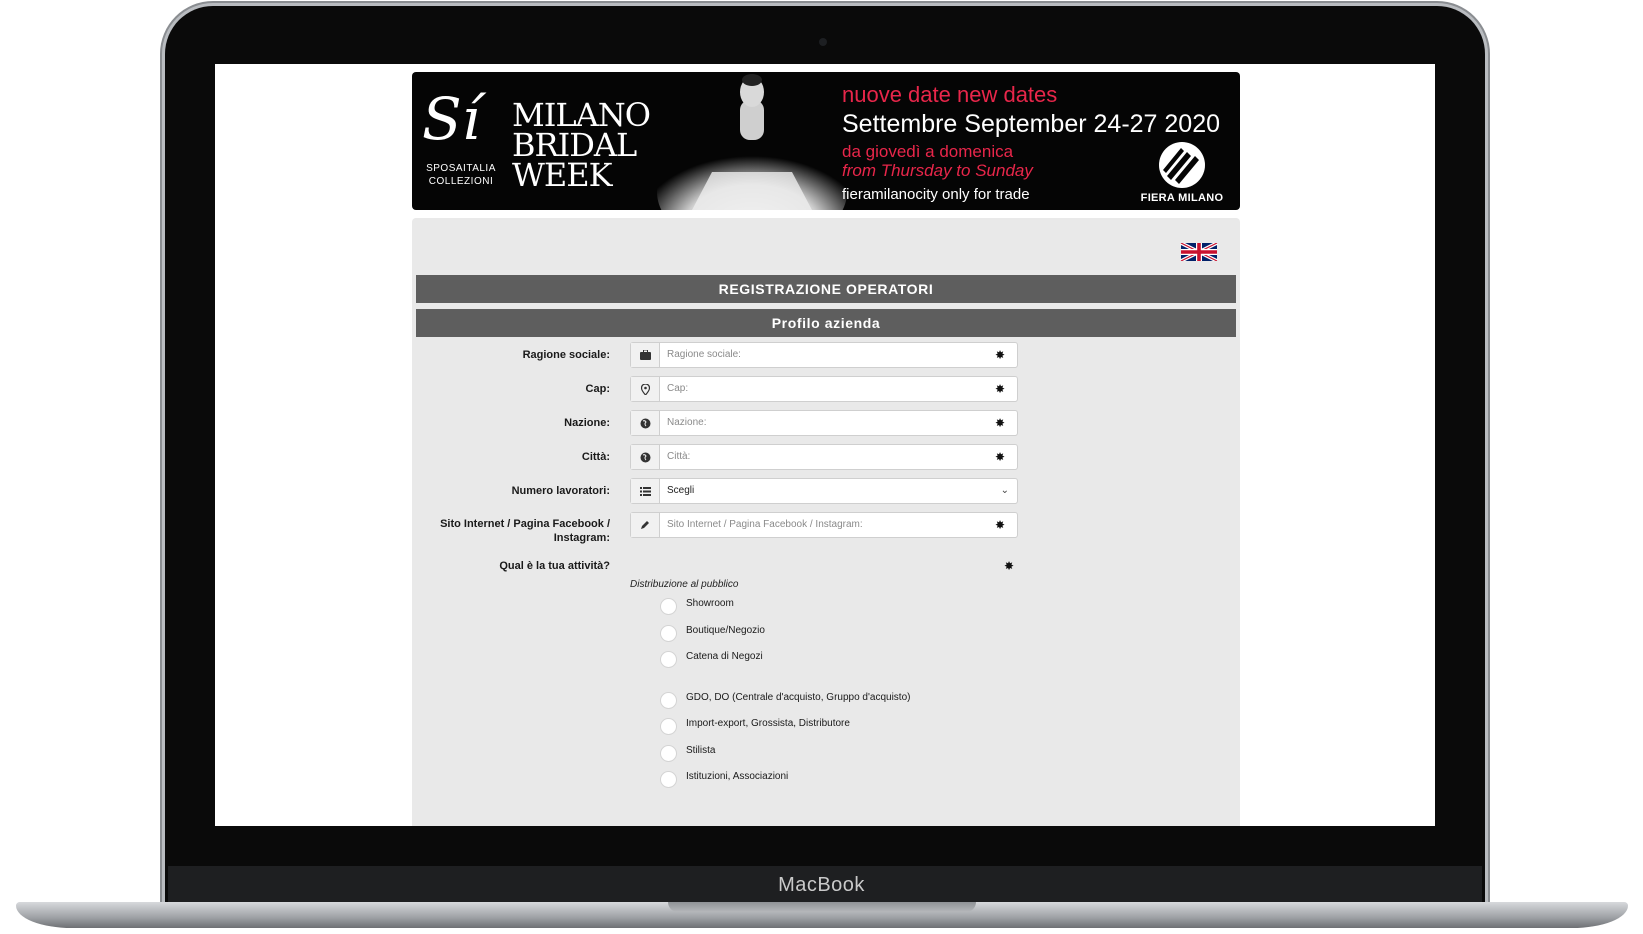 The image size is (1643, 934). What do you see at coordinates (1031, 124) in the screenshot?
I see `event-dates: Settembre September 24-27 2020` at bounding box center [1031, 124].